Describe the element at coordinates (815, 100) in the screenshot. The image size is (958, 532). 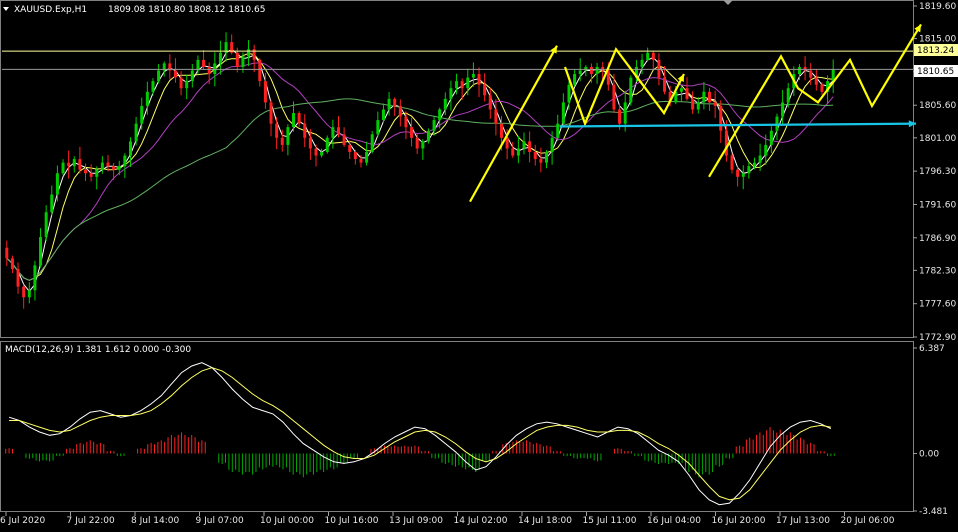
I see `arrow-projection` at that location.